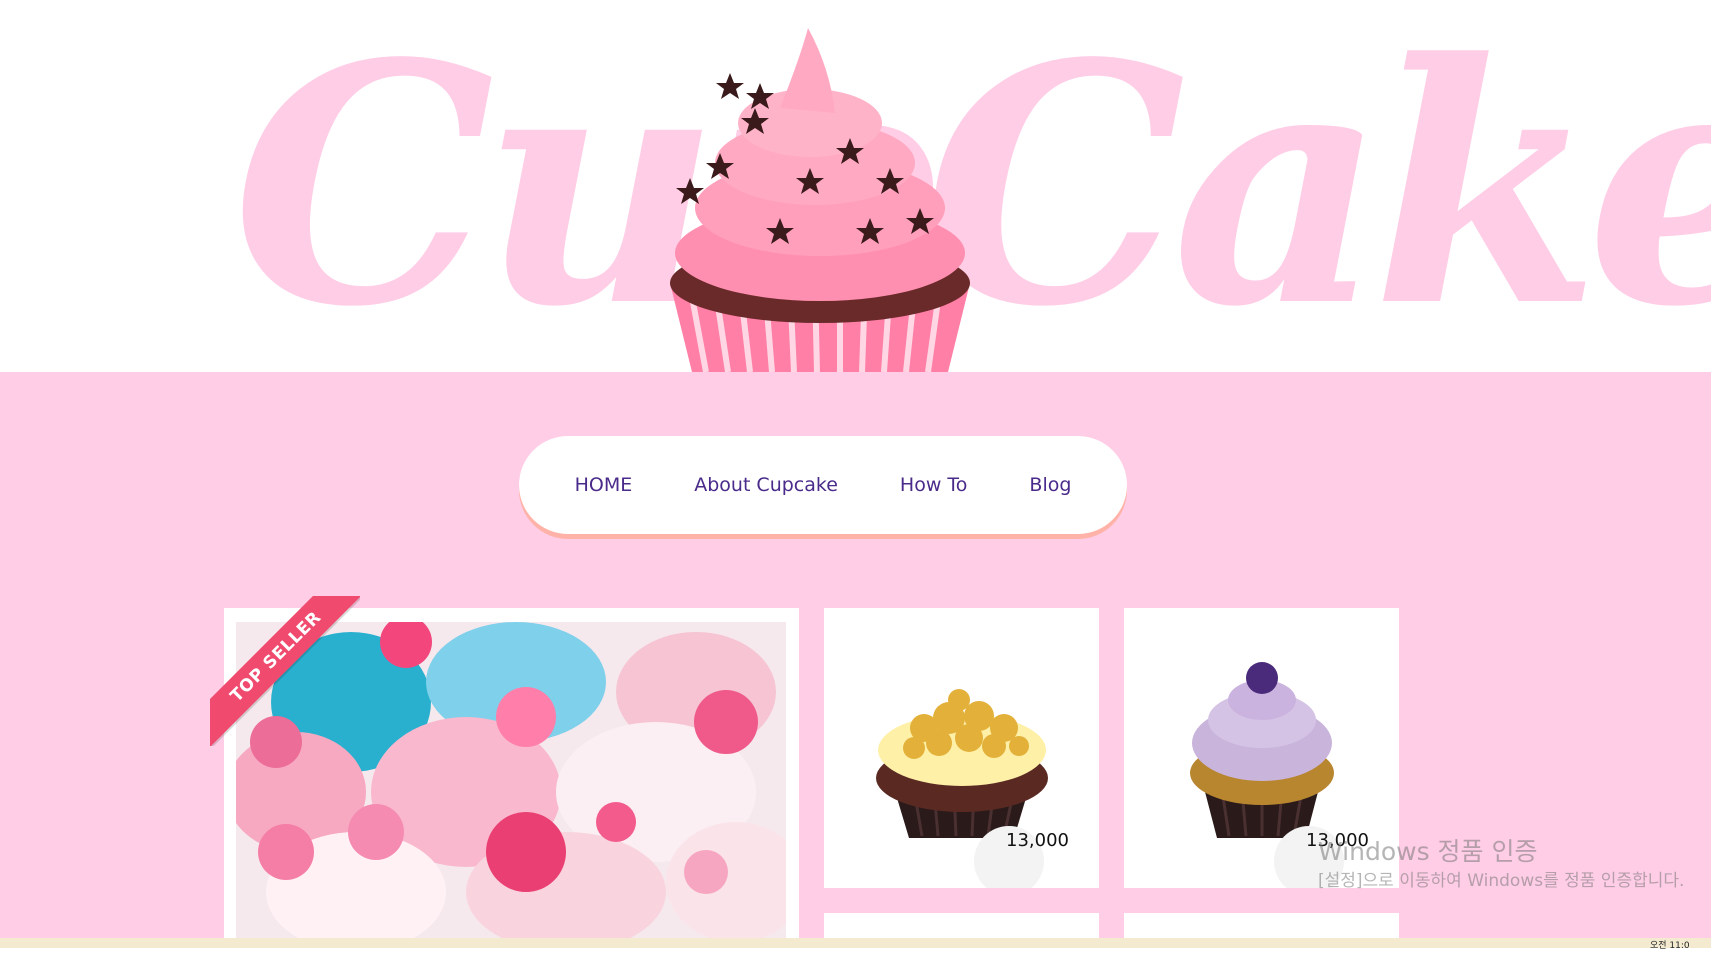  I want to click on nav-item-home: HOME, so click(604, 485).